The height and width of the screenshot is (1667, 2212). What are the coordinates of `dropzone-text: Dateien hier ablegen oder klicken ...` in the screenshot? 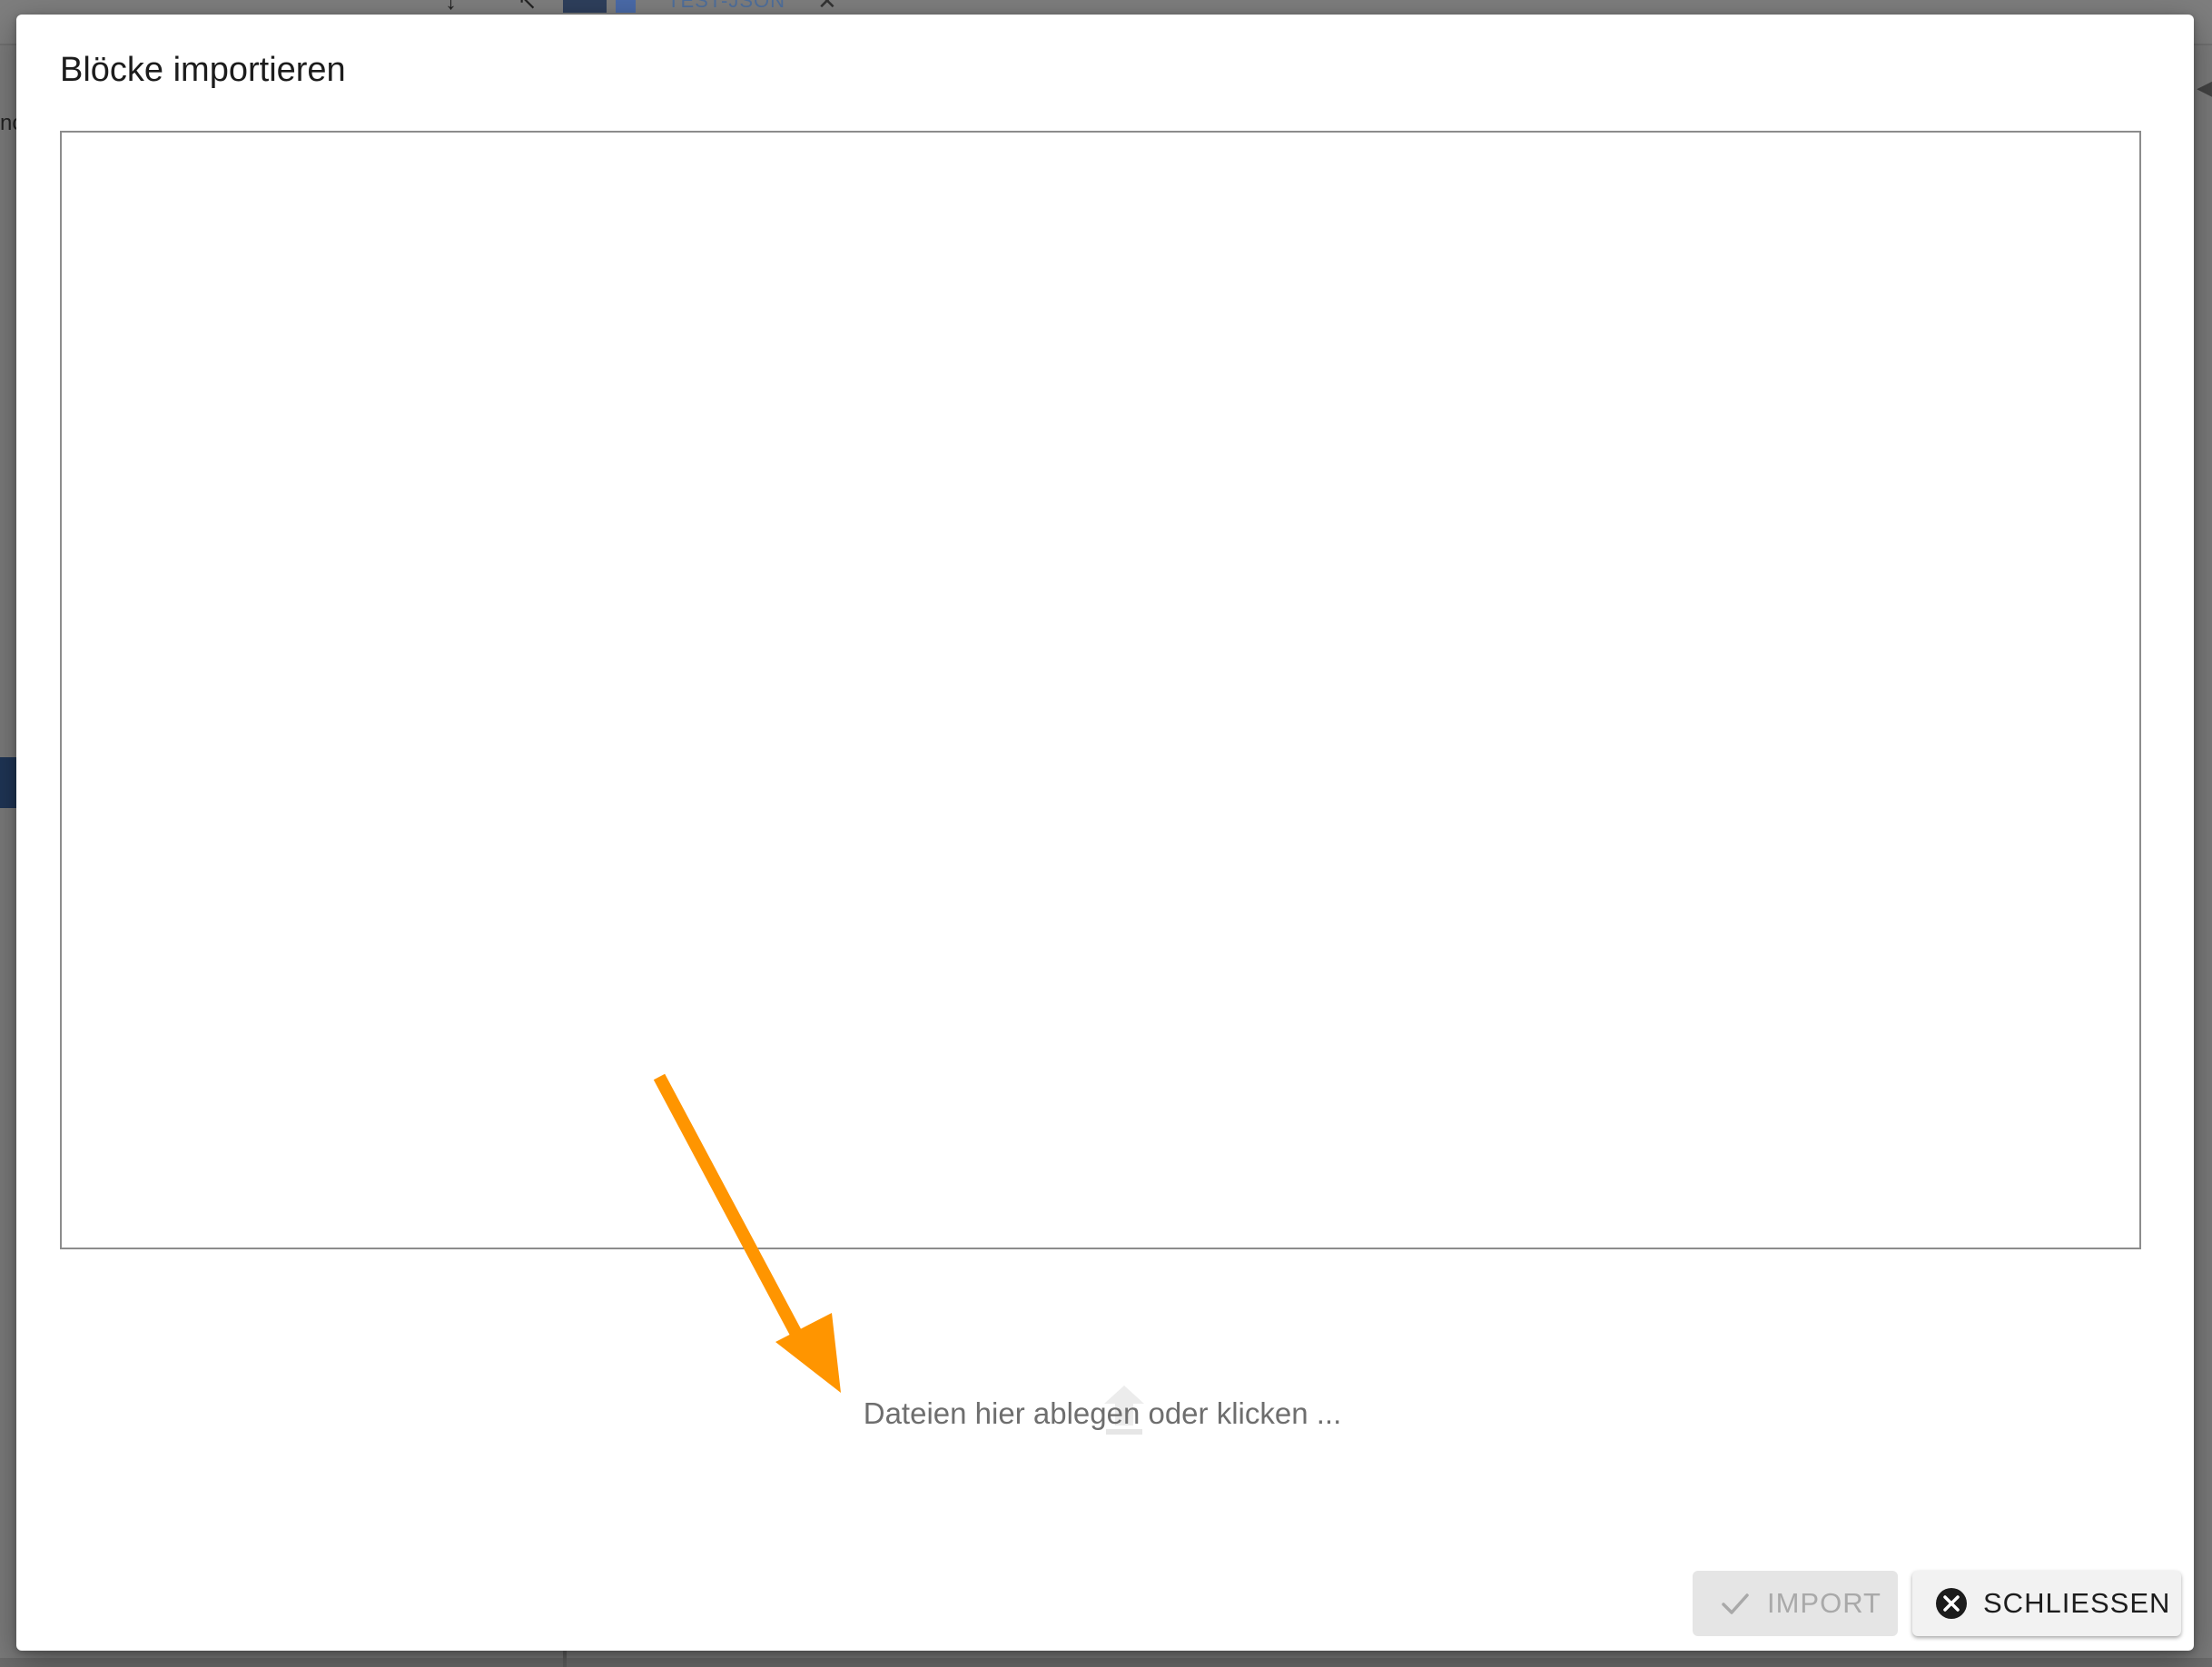 It's located at (1103, 1413).